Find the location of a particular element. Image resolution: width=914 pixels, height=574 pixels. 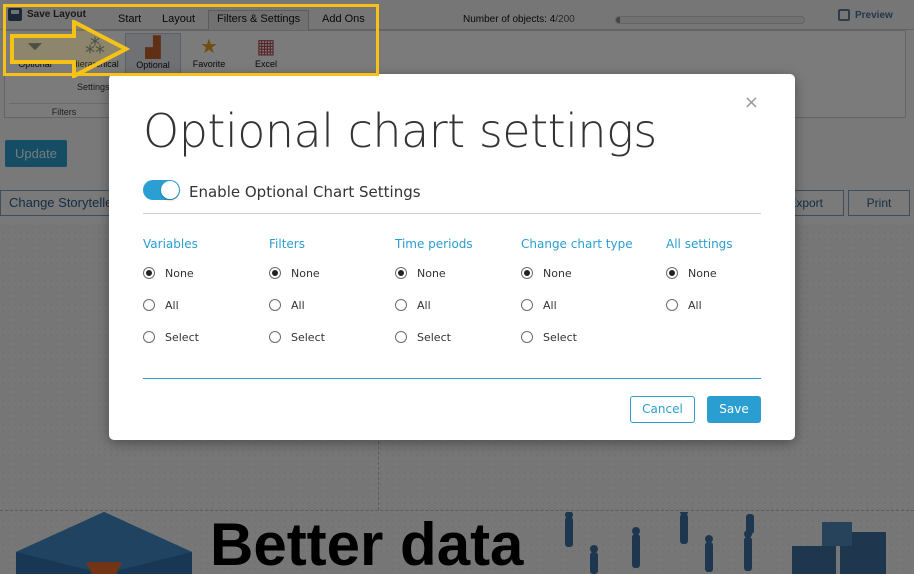

radio-option-filters-all: All is located at coordinates (297, 305).